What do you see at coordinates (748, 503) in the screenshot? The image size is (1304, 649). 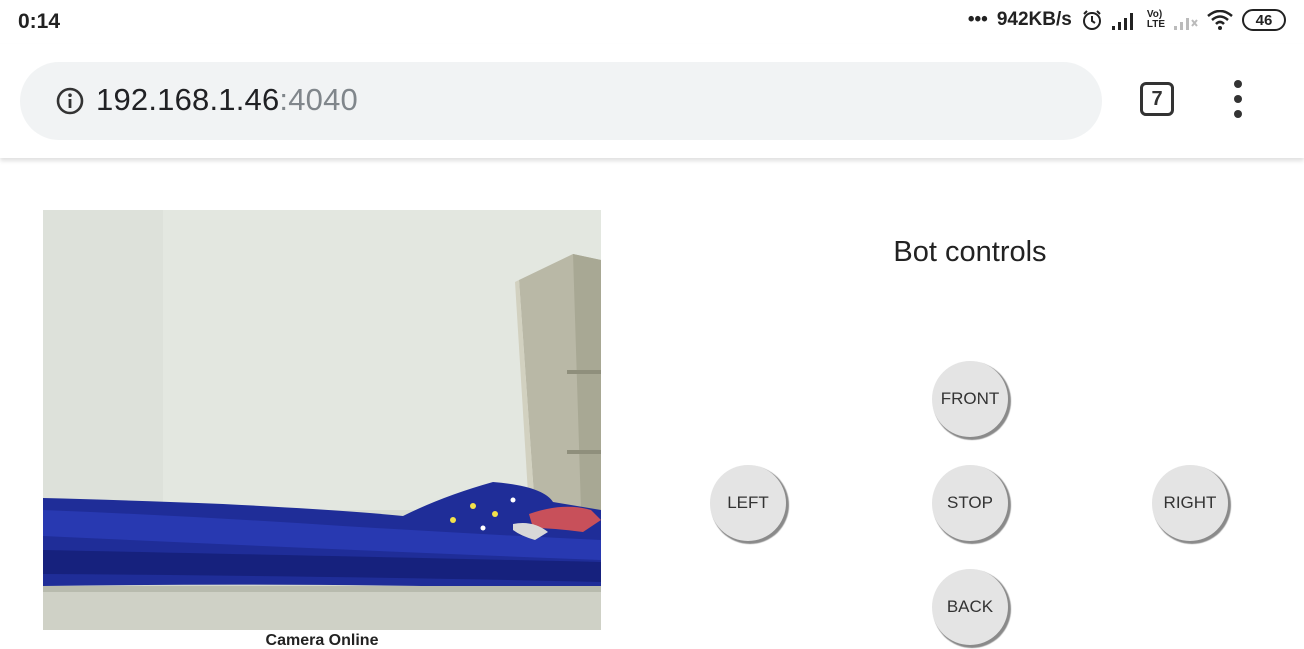 I see `left-button: LEFT` at bounding box center [748, 503].